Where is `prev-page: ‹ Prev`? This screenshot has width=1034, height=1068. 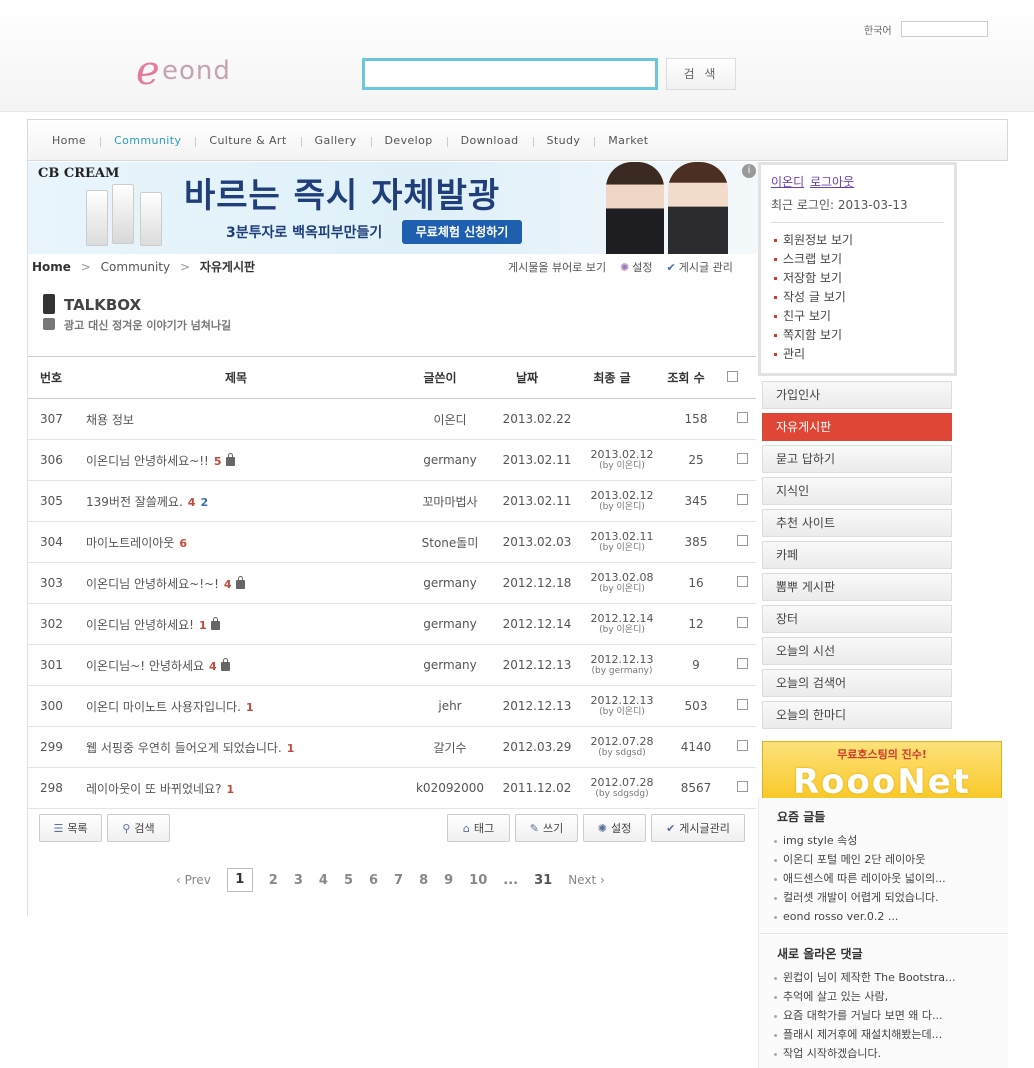
prev-page: ‹ Prev is located at coordinates (193, 880).